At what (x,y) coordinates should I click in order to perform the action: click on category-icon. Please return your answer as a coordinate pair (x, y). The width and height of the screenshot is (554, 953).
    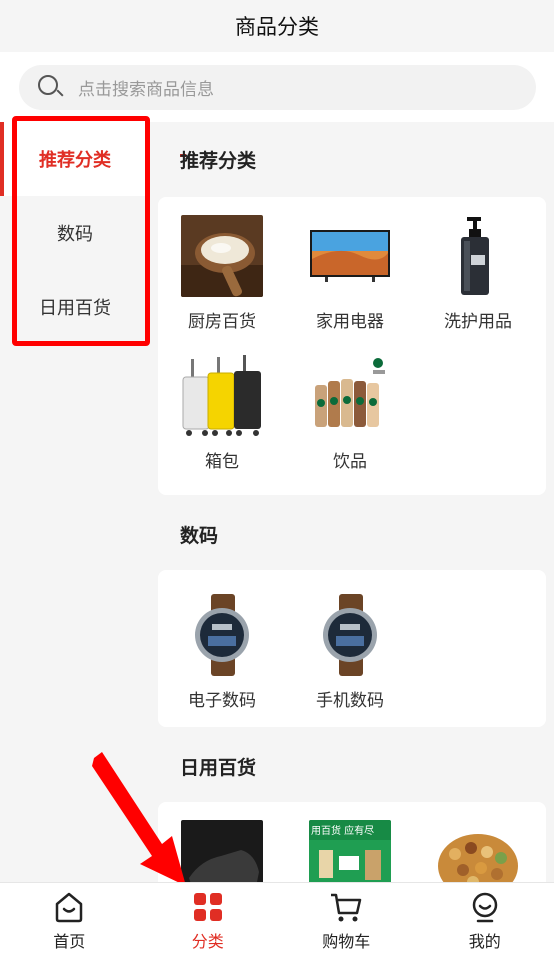
    Looking at the image, I should click on (207, 907).